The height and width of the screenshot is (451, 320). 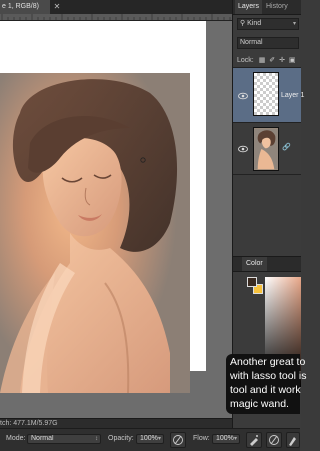 I want to click on tab-history: History, so click(x=277, y=7).